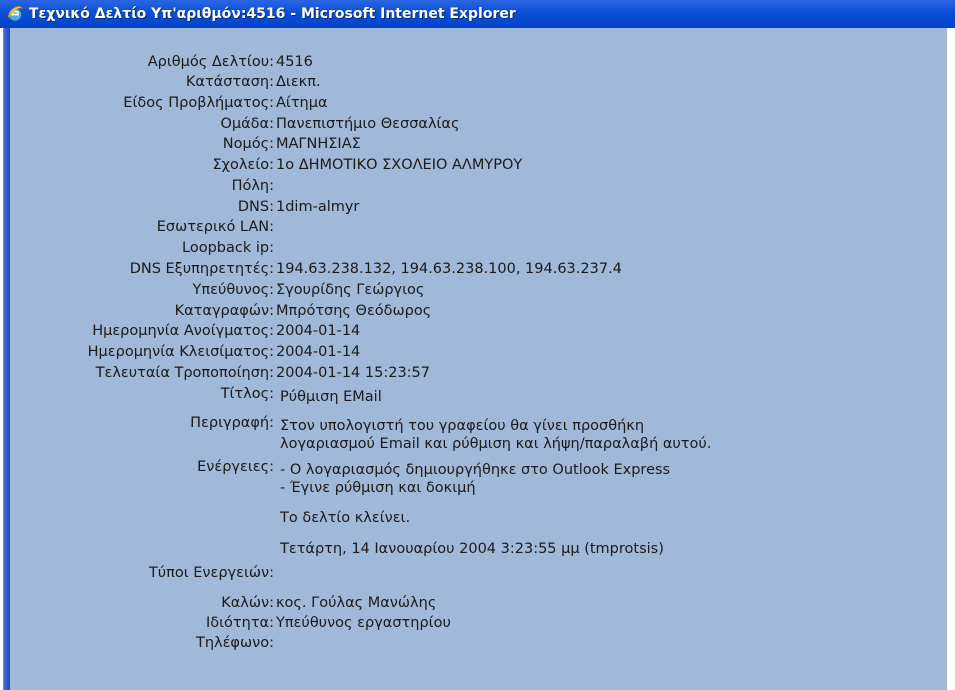 The width and height of the screenshot is (955, 690). Describe the element at coordinates (247, 603) in the screenshot. I see `field-label: Καλών:` at that location.